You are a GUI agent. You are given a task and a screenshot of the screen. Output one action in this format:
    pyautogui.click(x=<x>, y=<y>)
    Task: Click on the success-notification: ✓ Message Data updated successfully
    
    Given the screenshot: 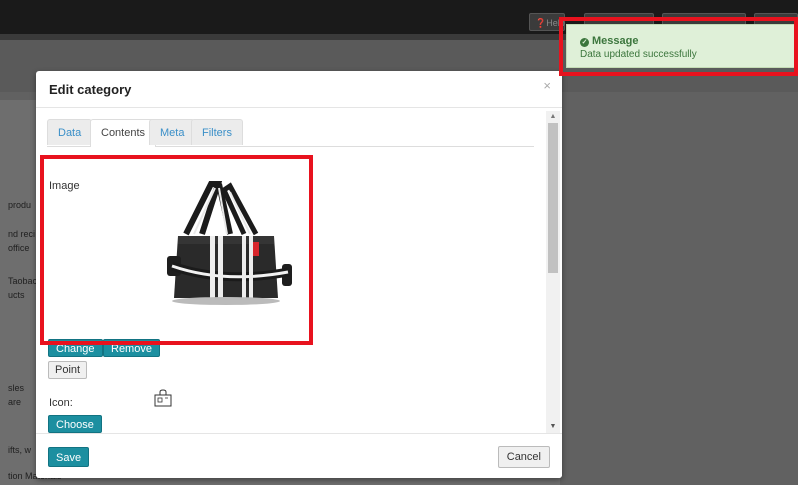 What is the action you would take?
    pyautogui.click(x=681, y=46)
    